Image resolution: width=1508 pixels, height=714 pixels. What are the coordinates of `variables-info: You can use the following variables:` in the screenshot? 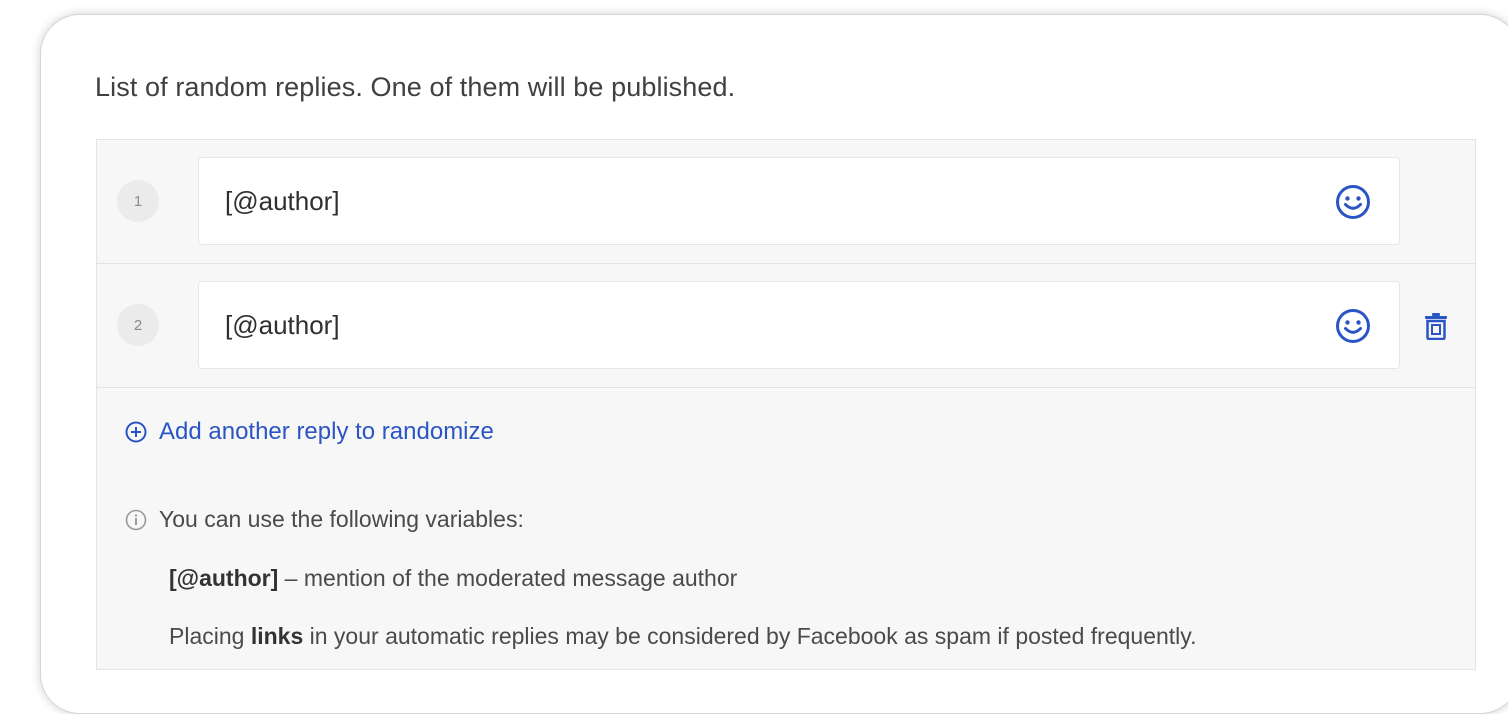 It's located at (324, 519).